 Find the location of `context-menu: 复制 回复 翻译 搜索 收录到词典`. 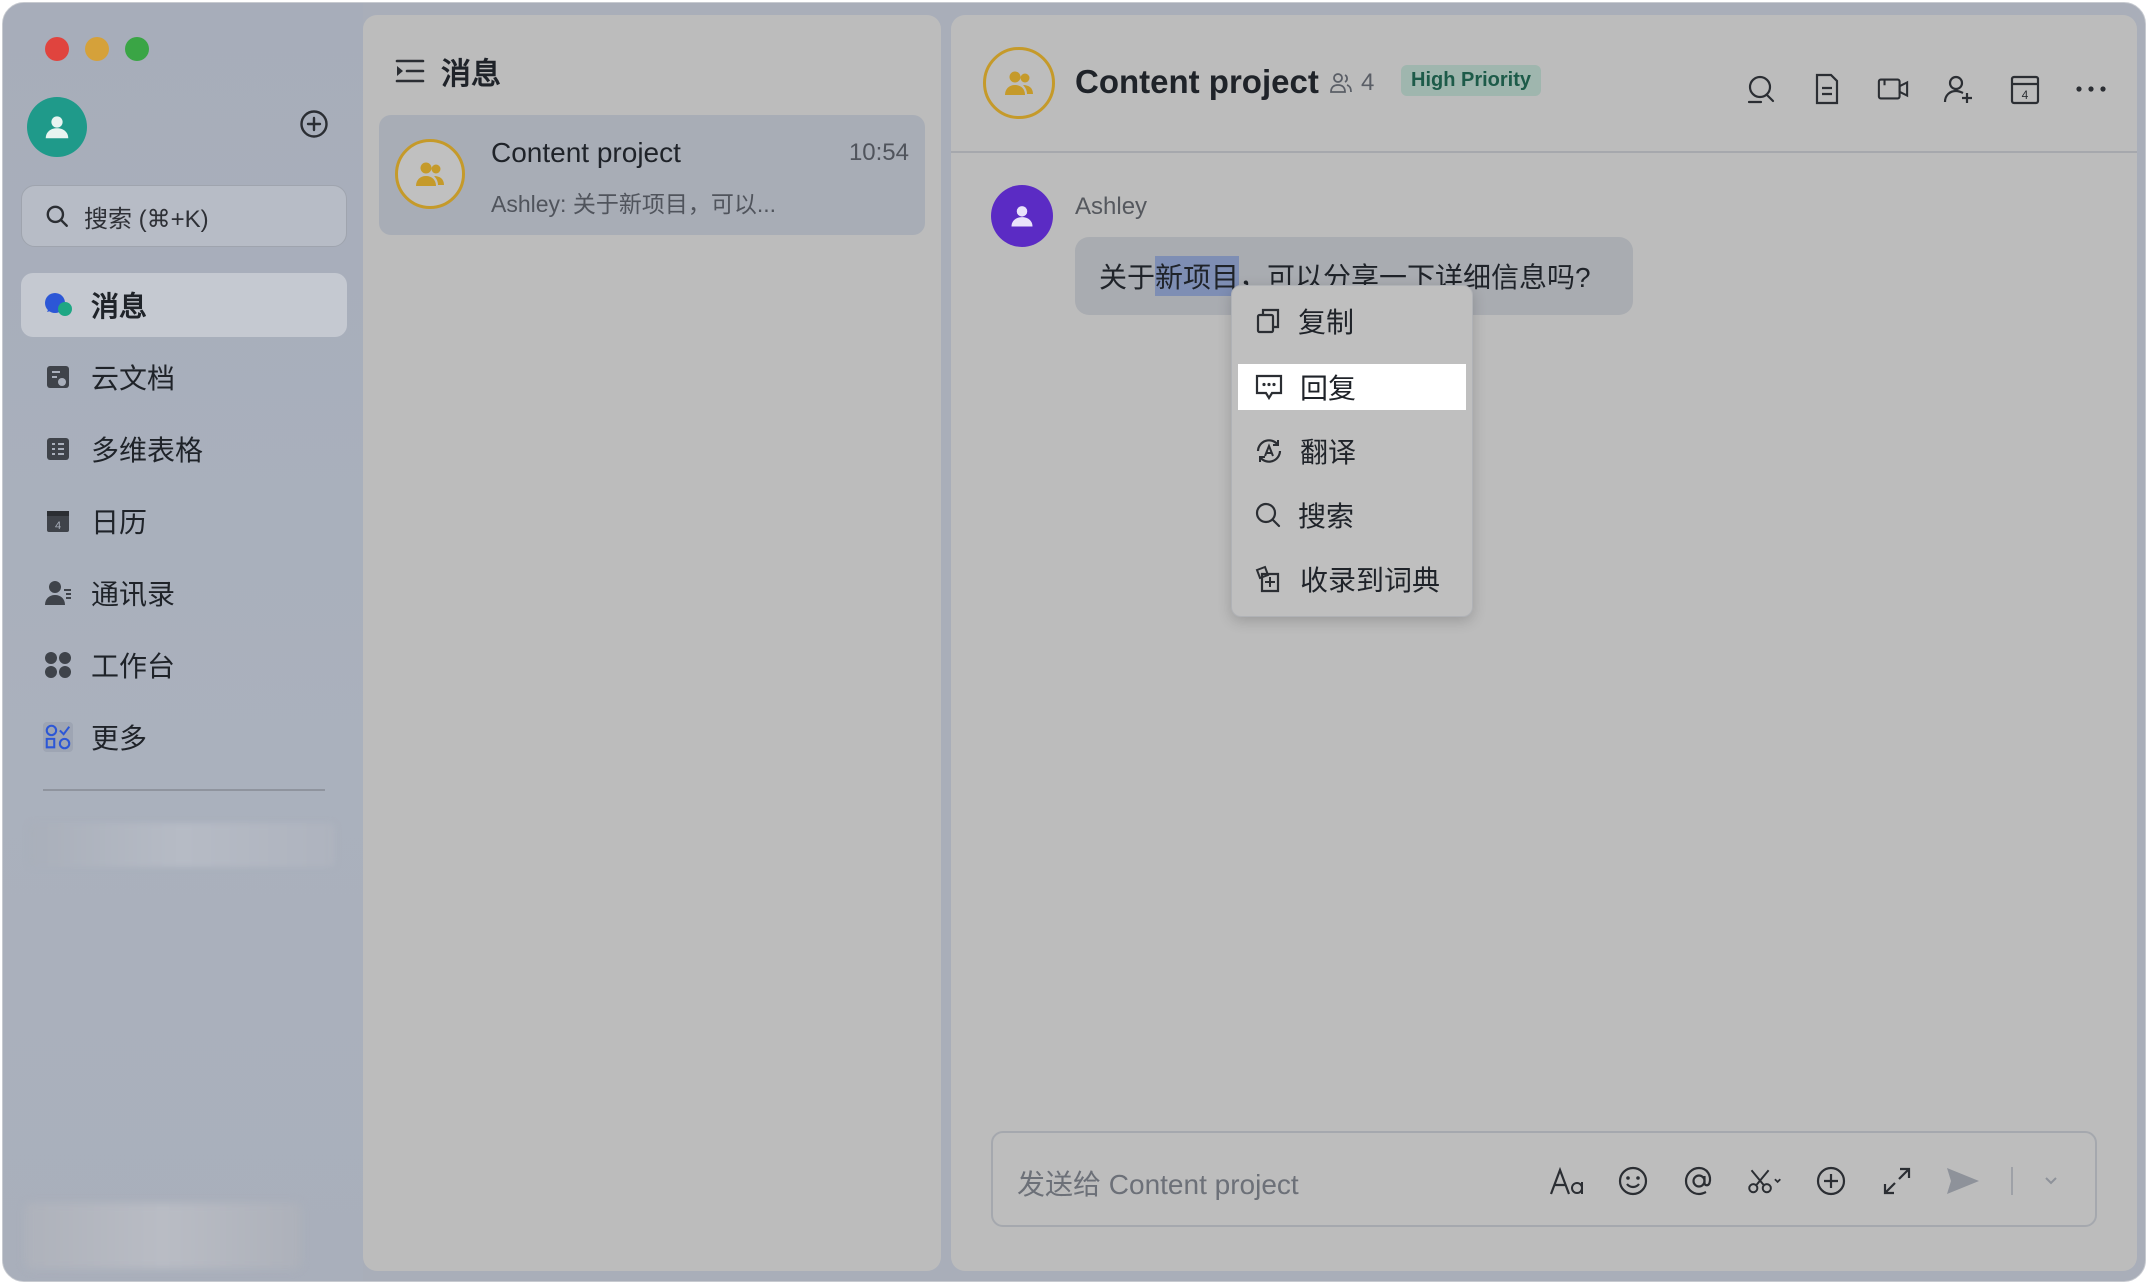

context-menu: 复制 回复 翻译 搜索 收录到词典 is located at coordinates (1352, 451).